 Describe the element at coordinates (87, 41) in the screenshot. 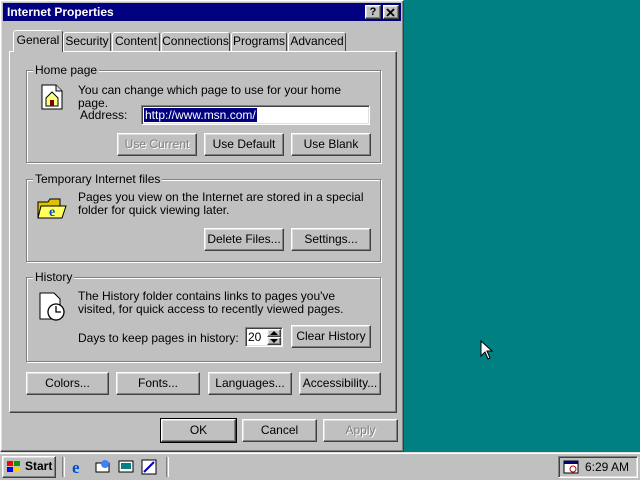

I see `tab-security: Security` at that location.